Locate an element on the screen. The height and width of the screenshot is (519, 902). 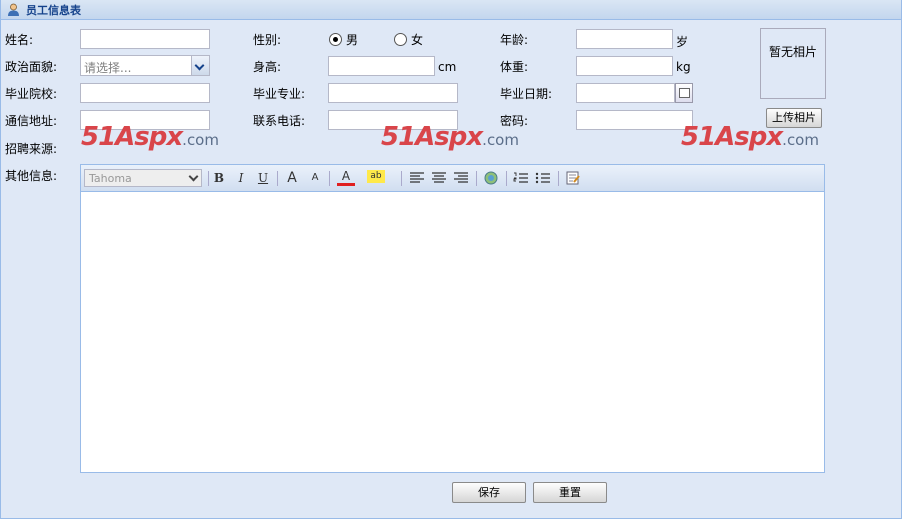
insert-link-icon is located at coordinates (491, 178).